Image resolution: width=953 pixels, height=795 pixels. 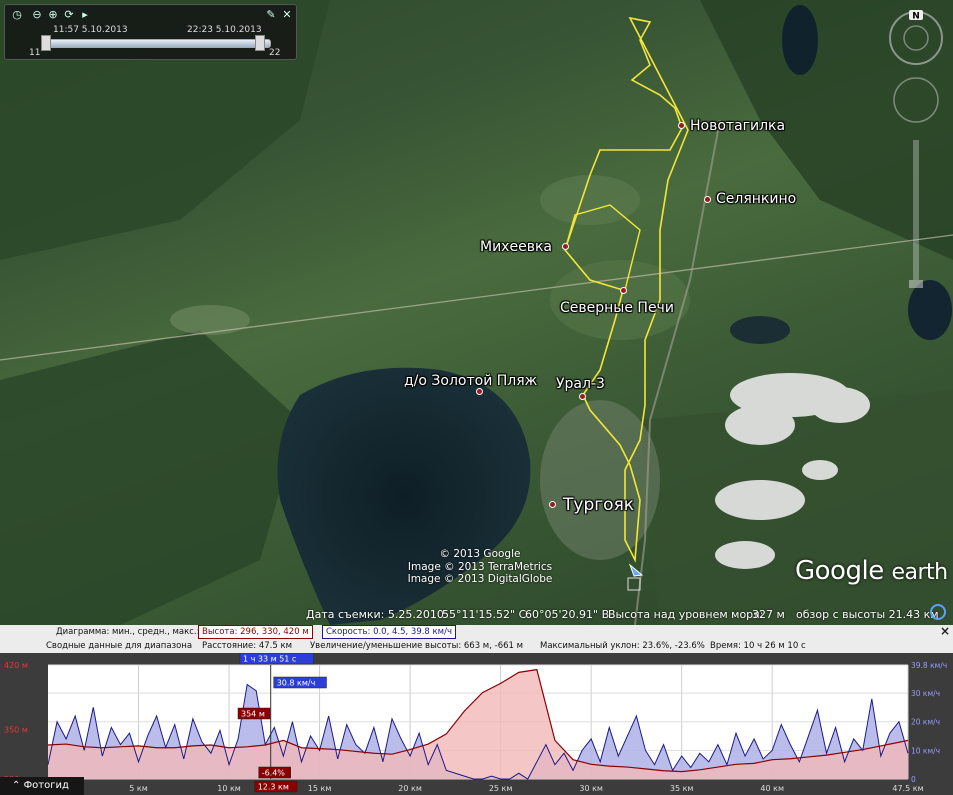 What do you see at coordinates (913, 779) in the screenshot?
I see `y-right-tick-label: 0` at bounding box center [913, 779].